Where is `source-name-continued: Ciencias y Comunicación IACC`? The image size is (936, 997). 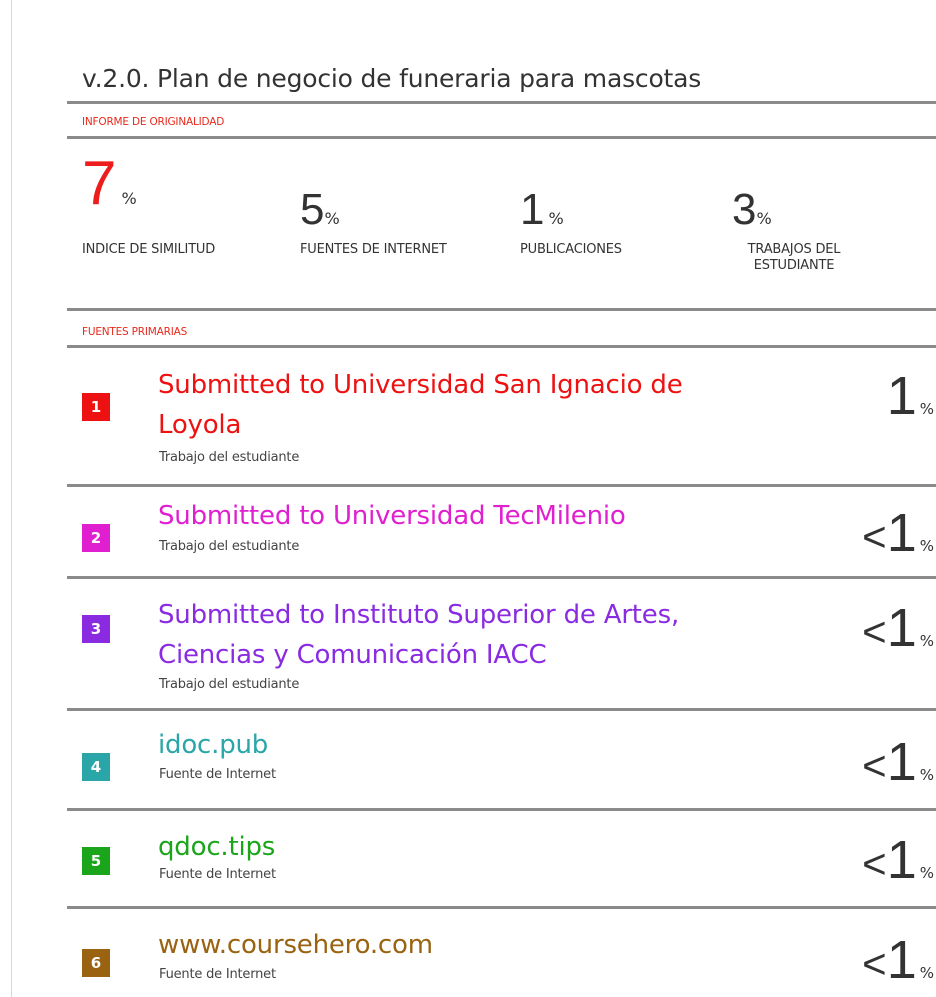
source-name-continued: Ciencias y Comunicación IACC is located at coordinates (352, 655).